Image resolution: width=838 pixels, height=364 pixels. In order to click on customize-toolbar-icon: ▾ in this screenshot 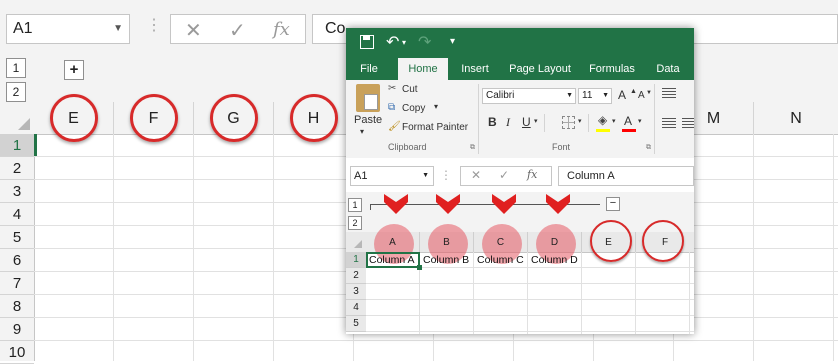, I will do `click(452, 41)`.